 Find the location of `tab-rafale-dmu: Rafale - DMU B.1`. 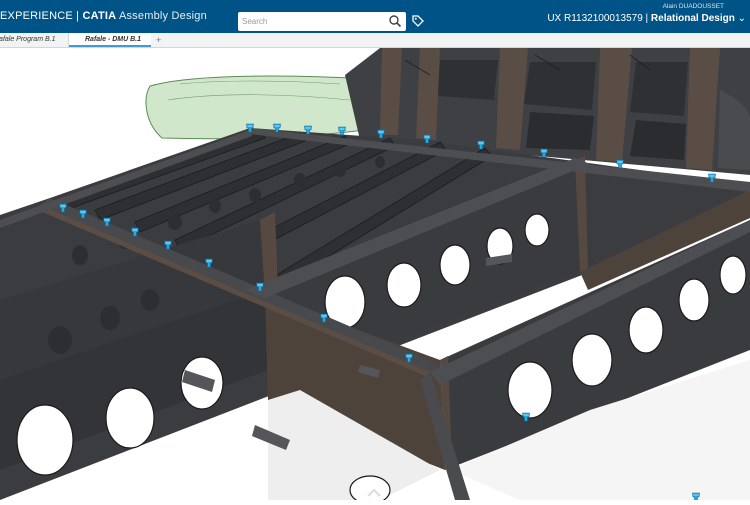

tab-rafale-dmu: Rafale - DMU B.1 is located at coordinates (110, 40).